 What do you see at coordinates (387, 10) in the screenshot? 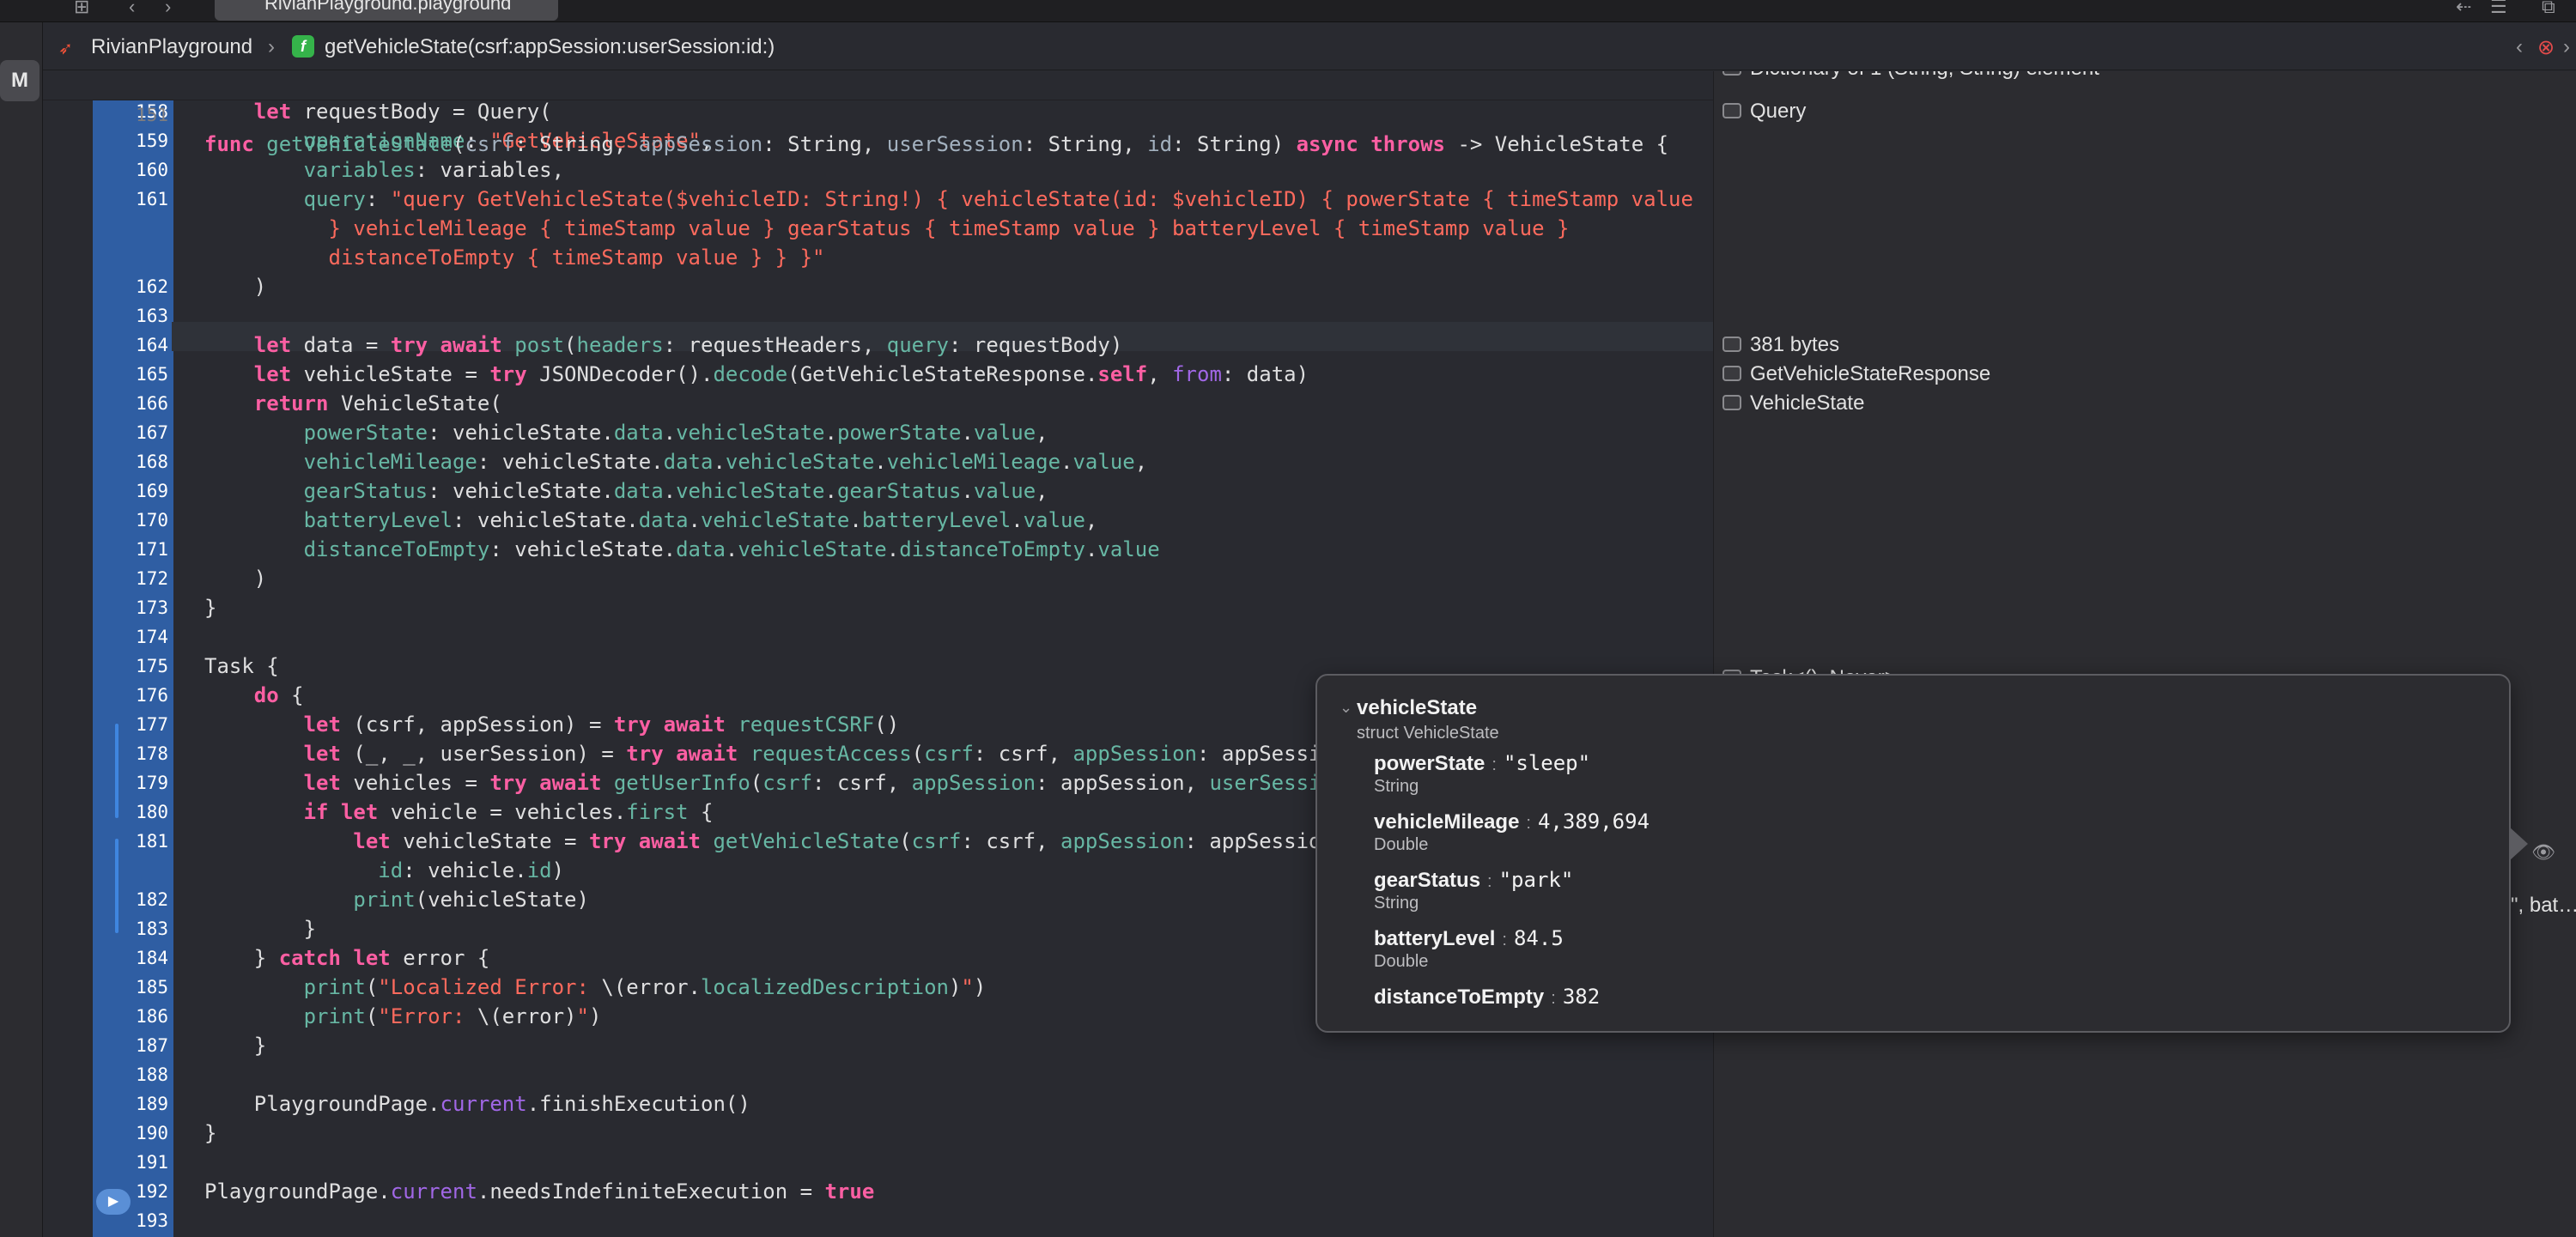
I see `tab-playground: RivianPlayground.playground` at bounding box center [387, 10].